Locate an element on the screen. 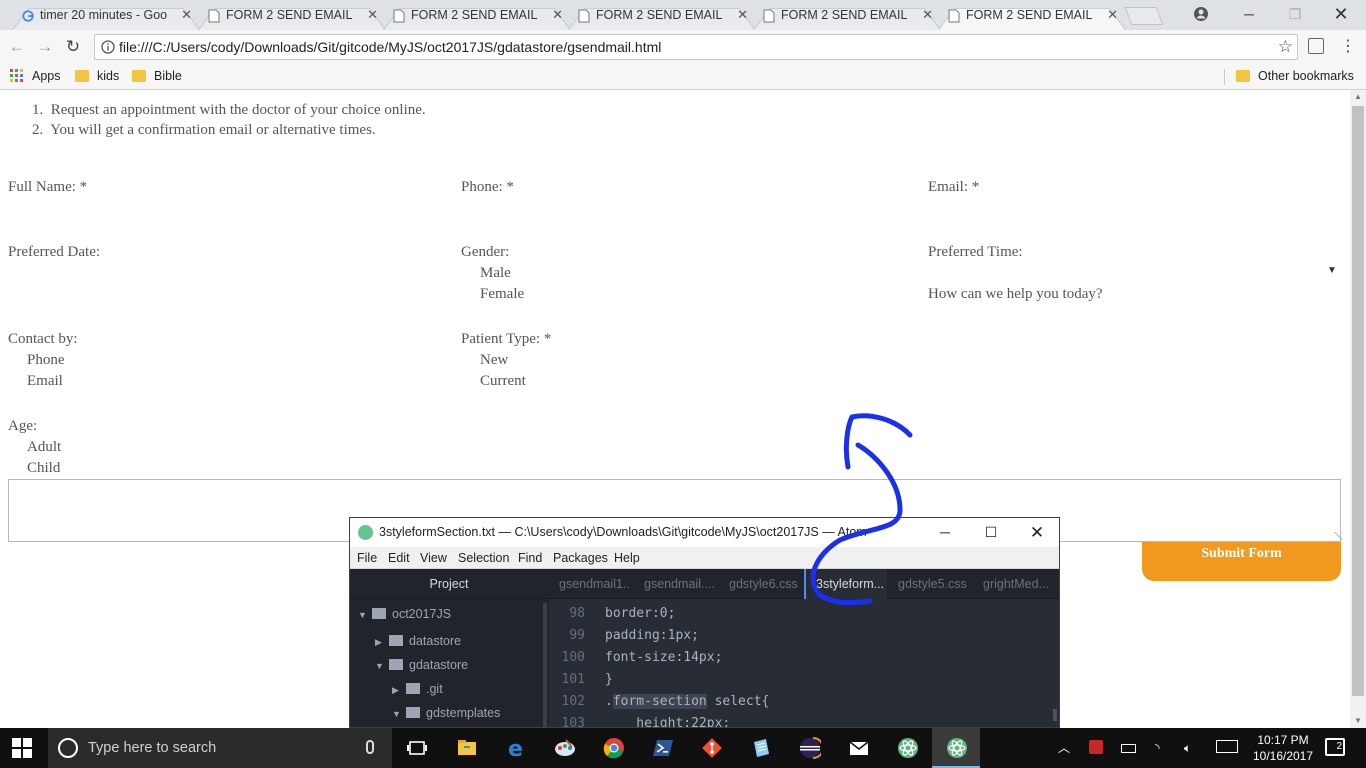 Image resolution: width=1366 pixels, height=768 pixels. back-icon: ← is located at coordinates (17, 47).